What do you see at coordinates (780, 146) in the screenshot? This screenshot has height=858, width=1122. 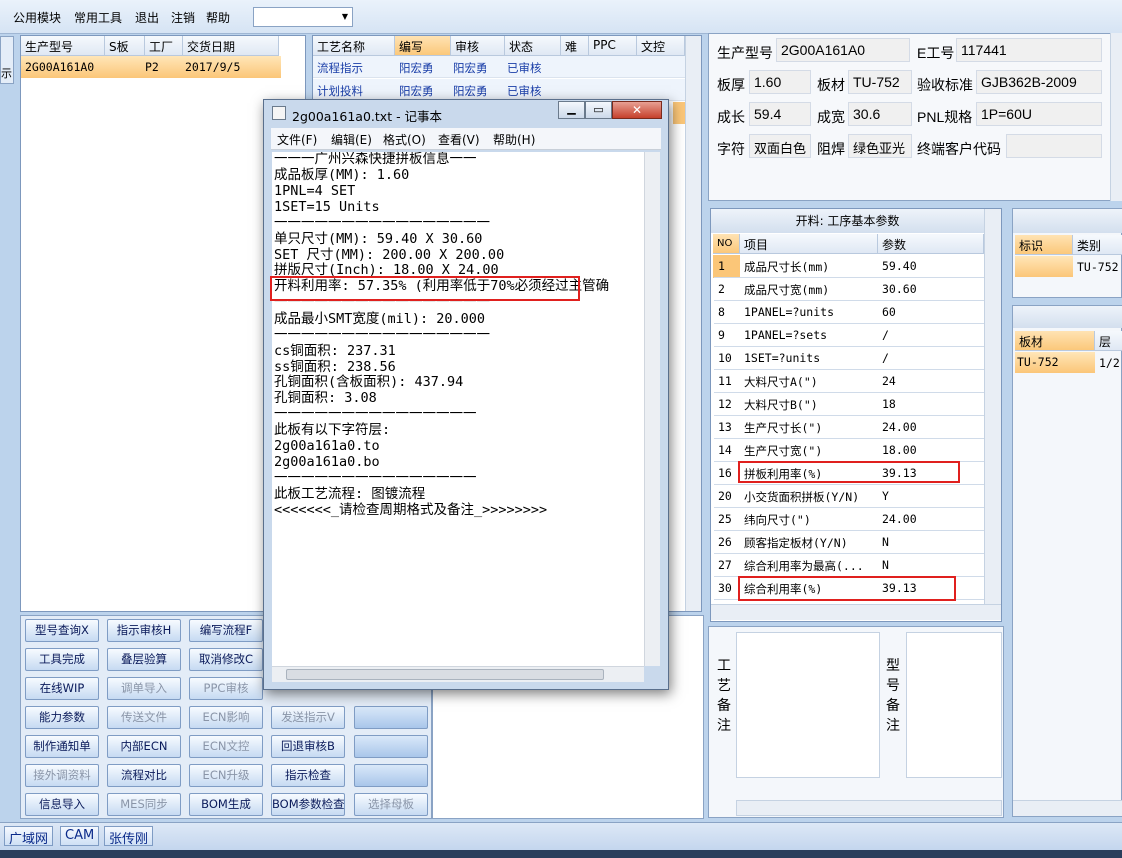 I see `char-field: 双面白色` at bounding box center [780, 146].